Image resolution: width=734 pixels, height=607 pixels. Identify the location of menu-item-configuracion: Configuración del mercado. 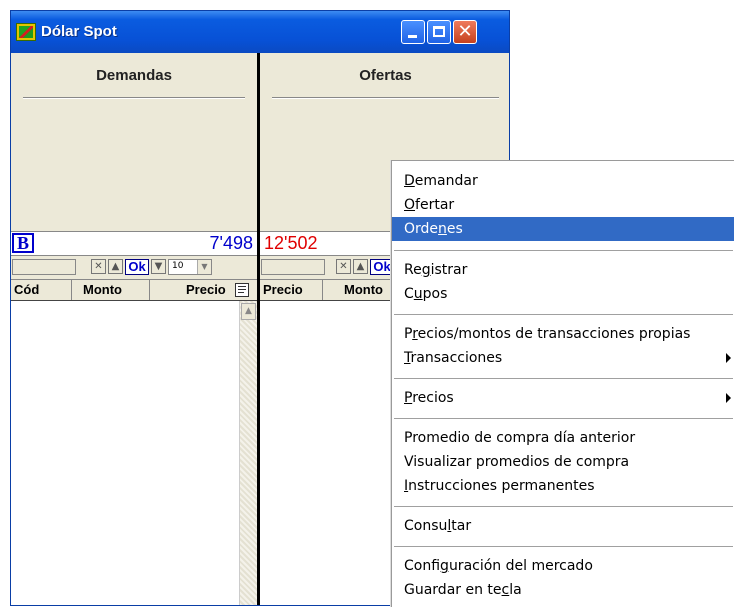
(563, 566).